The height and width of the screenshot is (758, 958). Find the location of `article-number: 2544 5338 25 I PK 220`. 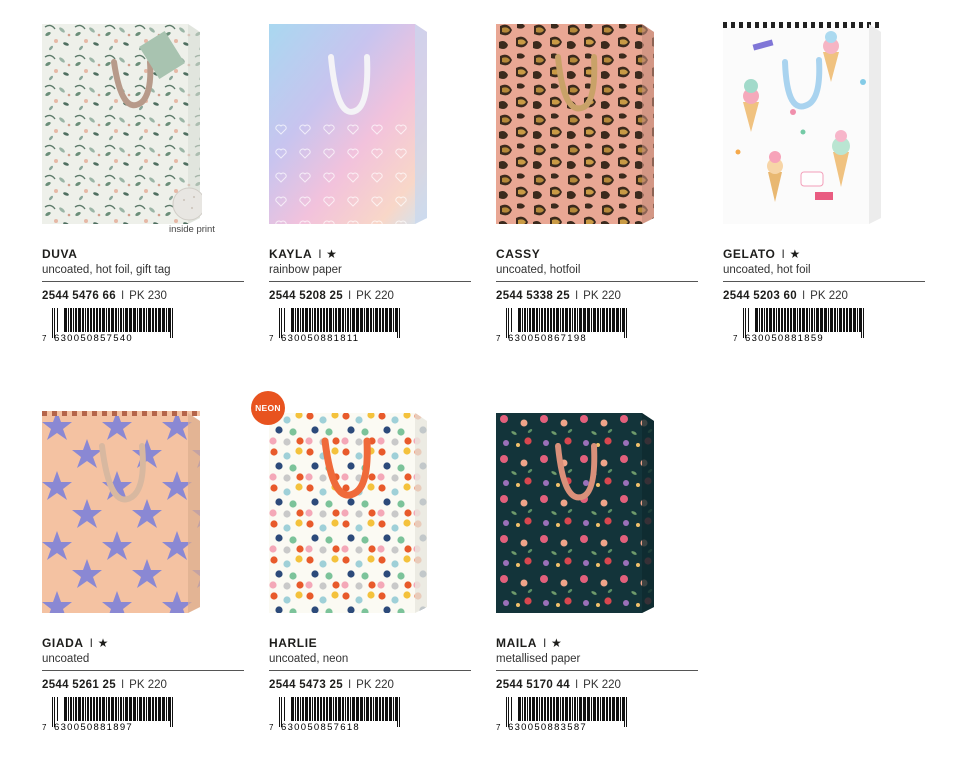

article-number: 2544 5338 25 I PK 220 is located at coordinates (558, 296).